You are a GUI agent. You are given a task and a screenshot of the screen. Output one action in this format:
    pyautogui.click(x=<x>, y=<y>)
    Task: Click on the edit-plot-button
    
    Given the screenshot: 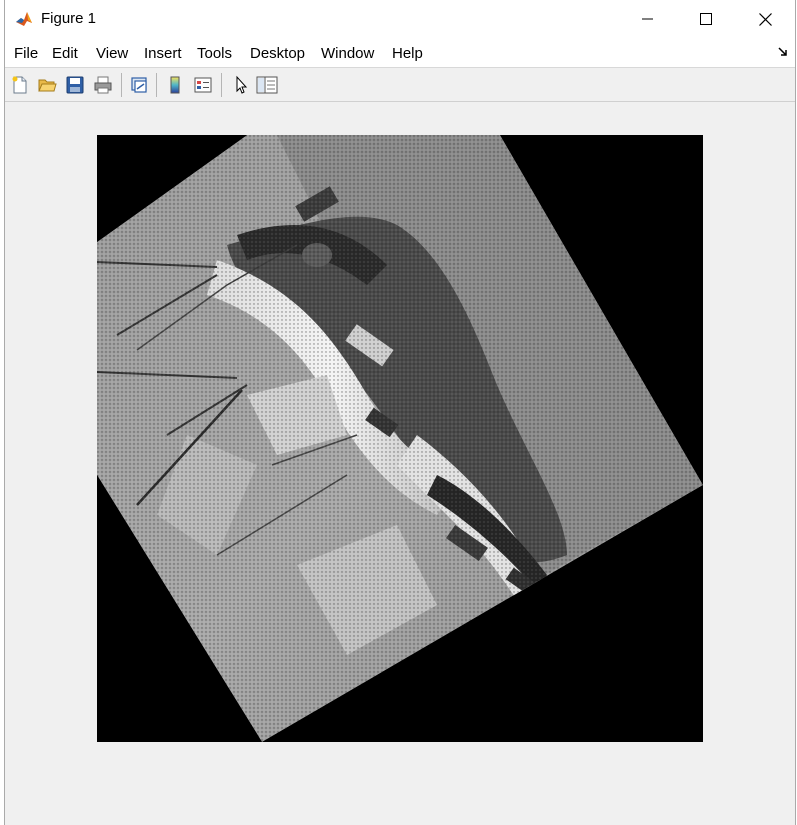 What is the action you would take?
    pyautogui.click(x=241, y=85)
    